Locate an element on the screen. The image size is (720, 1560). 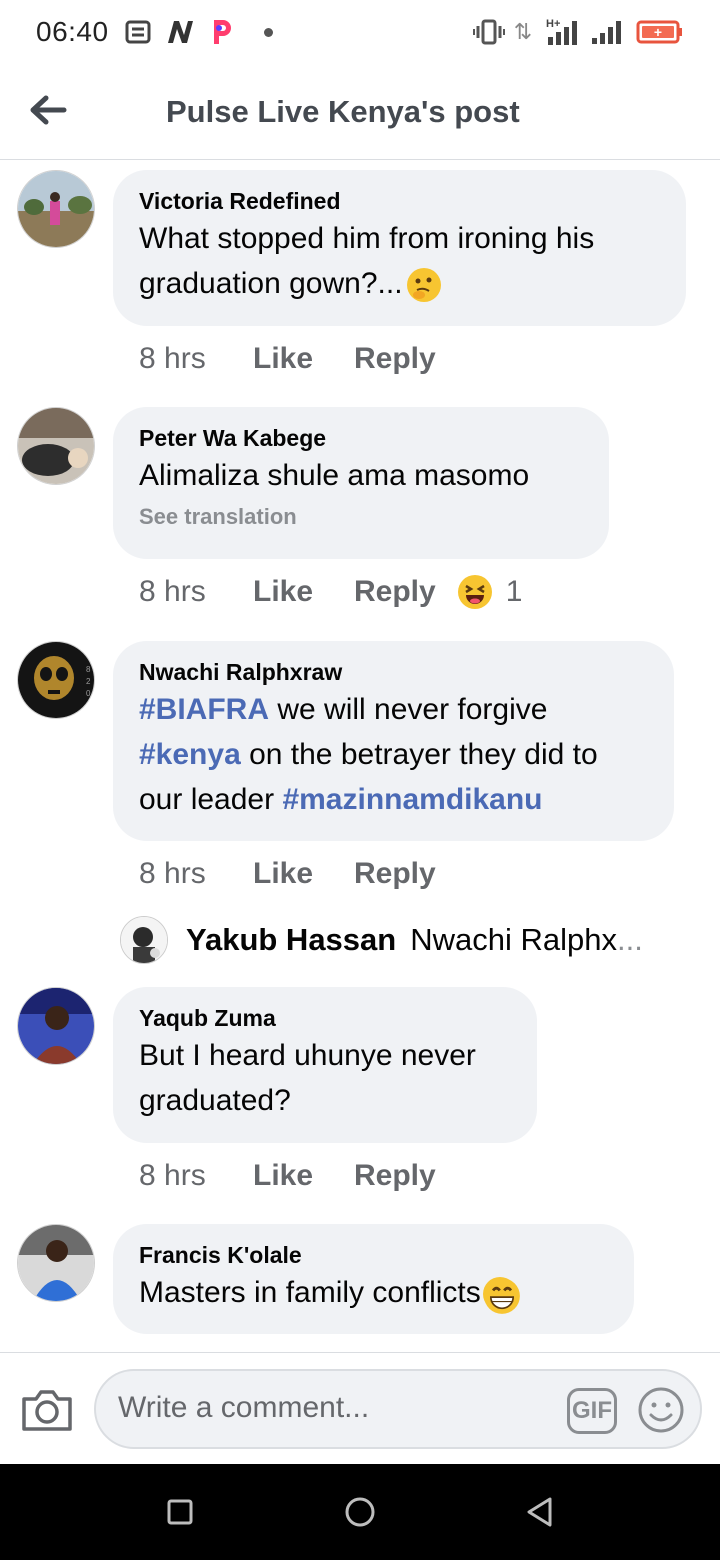
post-header: Pulse Live Kenya's post is located at coordinates (360, 113).